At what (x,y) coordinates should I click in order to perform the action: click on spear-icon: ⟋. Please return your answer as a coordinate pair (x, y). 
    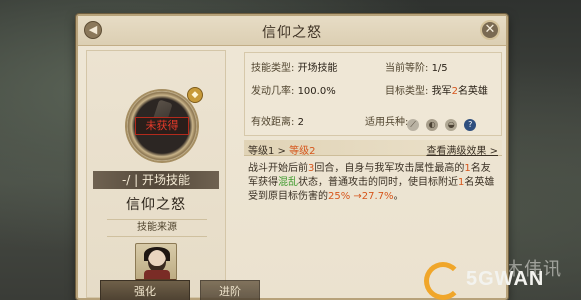
    Looking at the image, I should click on (413, 124).